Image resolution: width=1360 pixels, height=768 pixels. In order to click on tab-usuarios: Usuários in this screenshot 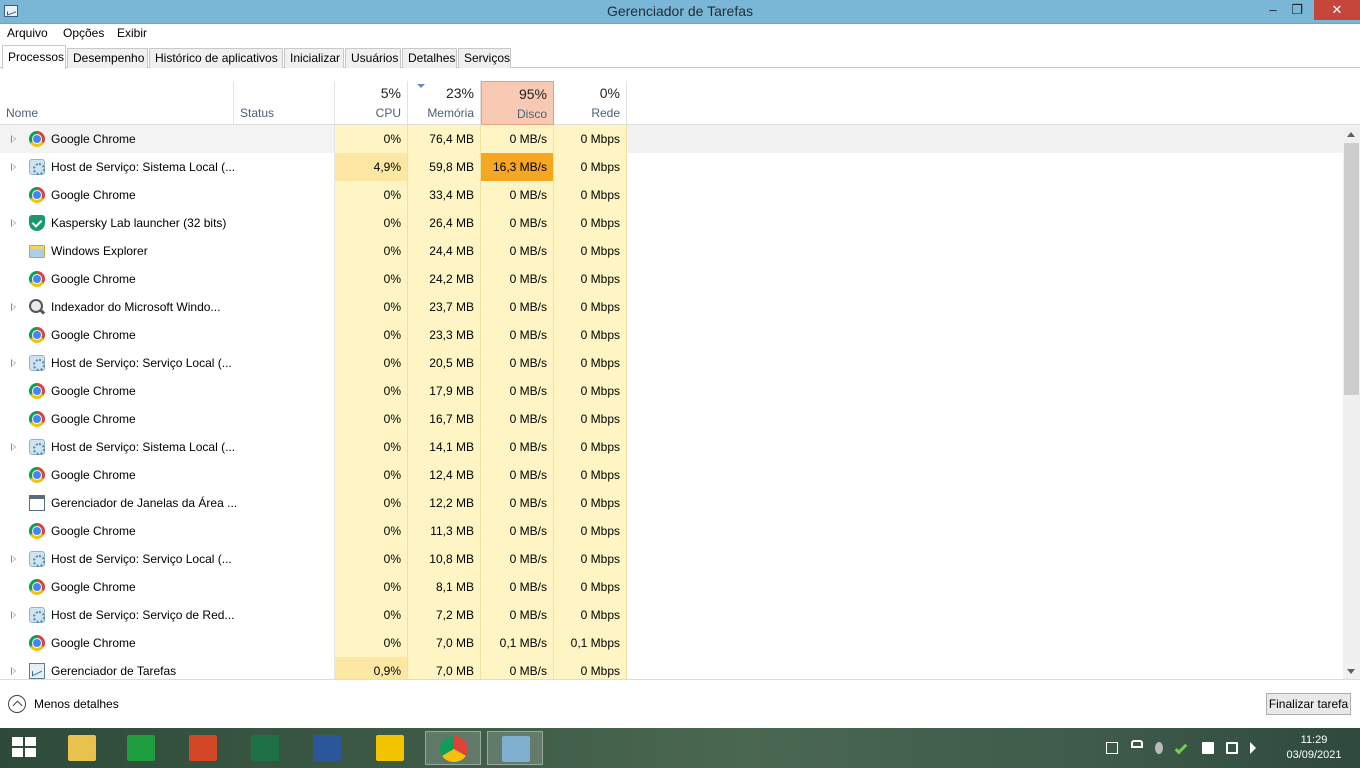, I will do `click(373, 58)`.